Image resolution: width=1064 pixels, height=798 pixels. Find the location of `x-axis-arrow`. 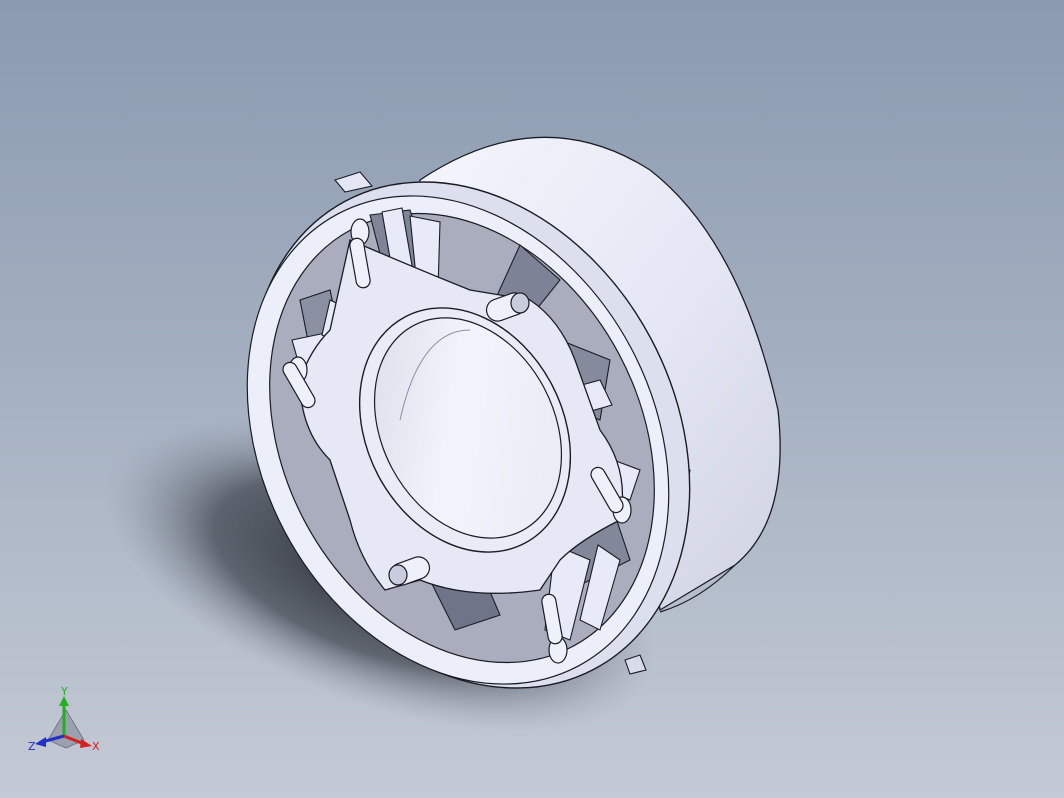

x-axis-arrow is located at coordinates (86, 743).